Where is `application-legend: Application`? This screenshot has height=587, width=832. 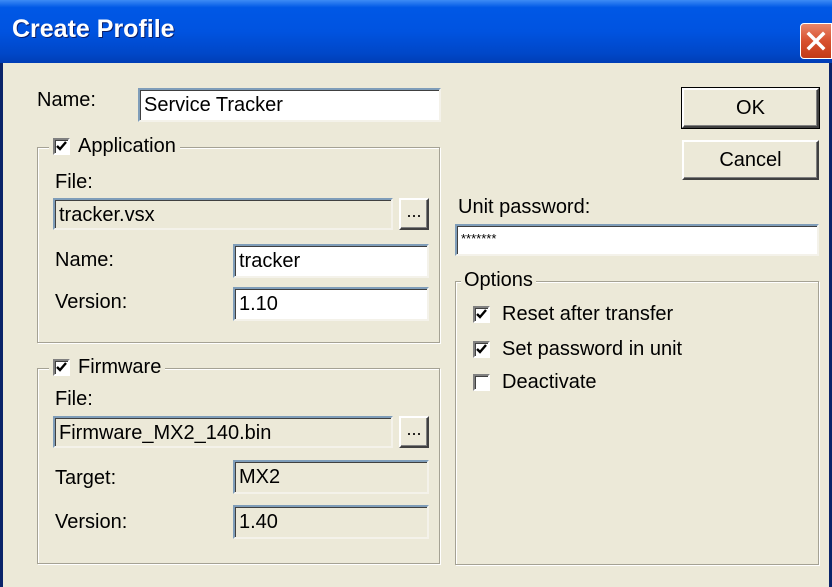
application-legend: Application is located at coordinates (114, 146).